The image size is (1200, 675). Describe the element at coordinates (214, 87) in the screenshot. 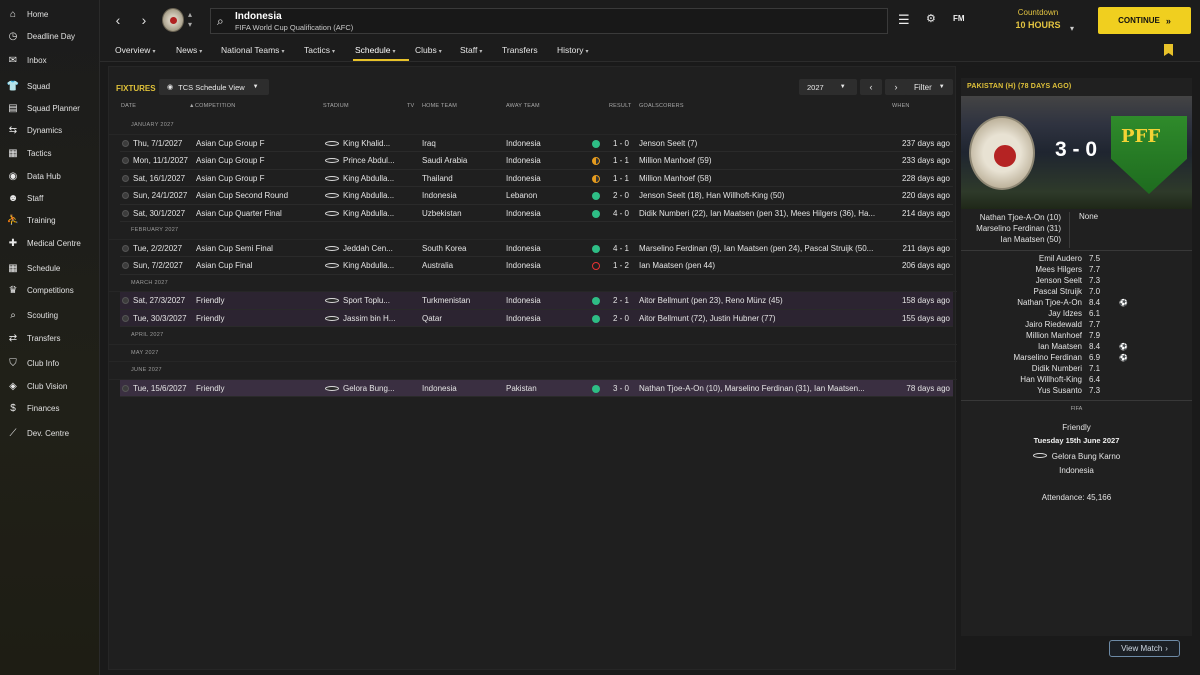

I see `schedule-view-dropdown: ◉ TCS Schedule View ▼` at that location.